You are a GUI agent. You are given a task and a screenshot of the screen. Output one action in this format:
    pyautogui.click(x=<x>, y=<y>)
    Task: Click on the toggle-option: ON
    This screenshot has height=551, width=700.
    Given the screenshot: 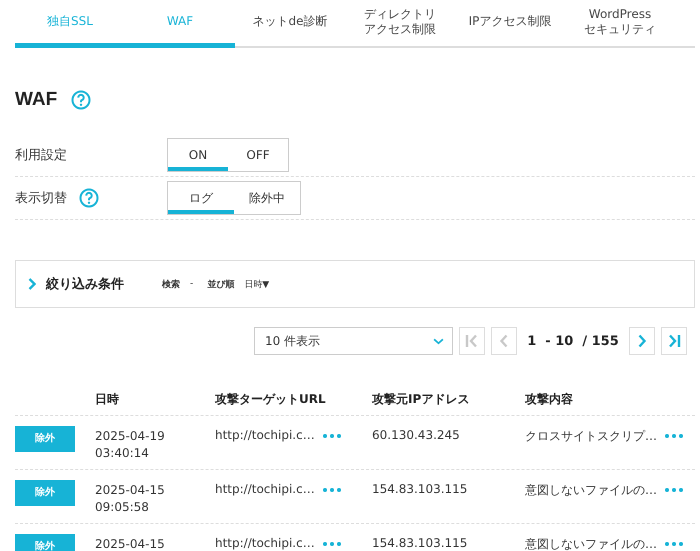 What is the action you would take?
    pyautogui.click(x=198, y=155)
    